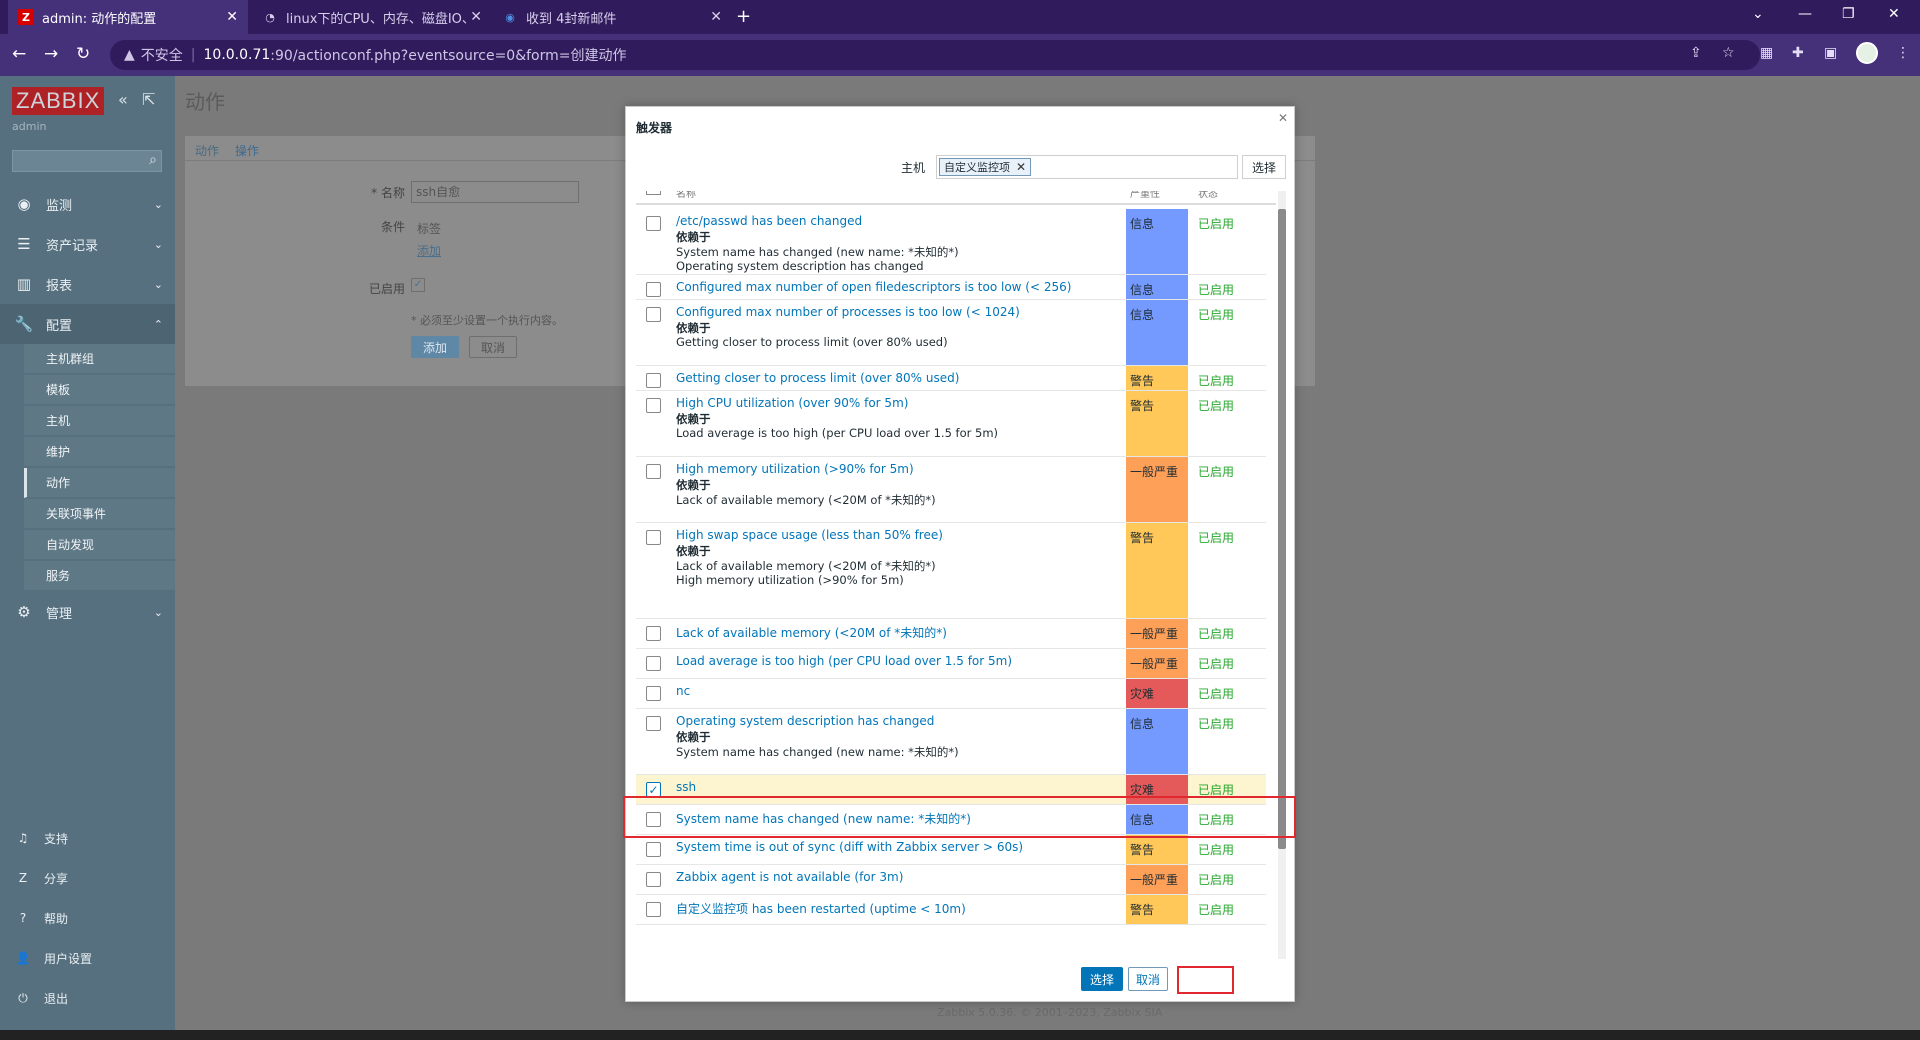 The height and width of the screenshot is (1040, 1920). What do you see at coordinates (83, 54) in the screenshot?
I see `reload-icon: ↻` at bounding box center [83, 54].